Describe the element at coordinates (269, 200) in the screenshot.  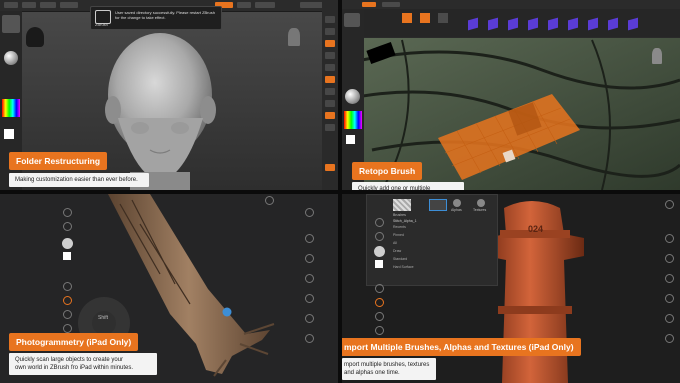
I see `settings-icon` at that location.